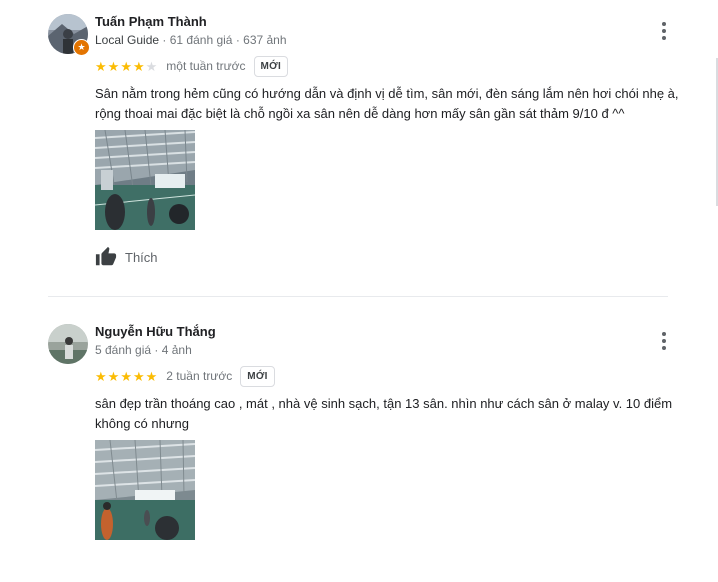  Describe the element at coordinates (68, 344) in the screenshot. I see `avatar` at that location.